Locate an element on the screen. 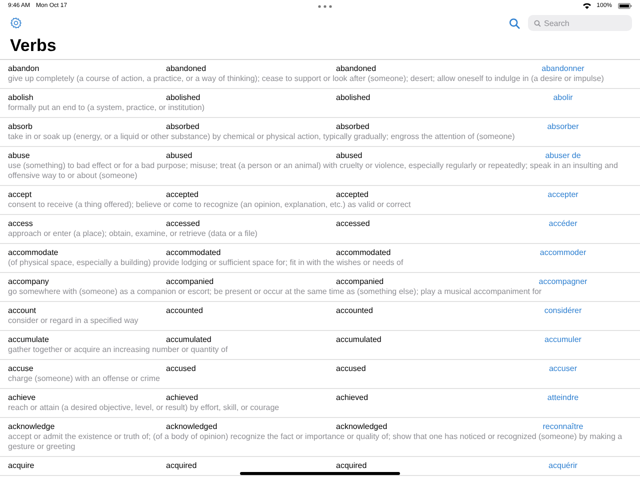  verb-infinitive: accuse is located at coordinates (21, 369).